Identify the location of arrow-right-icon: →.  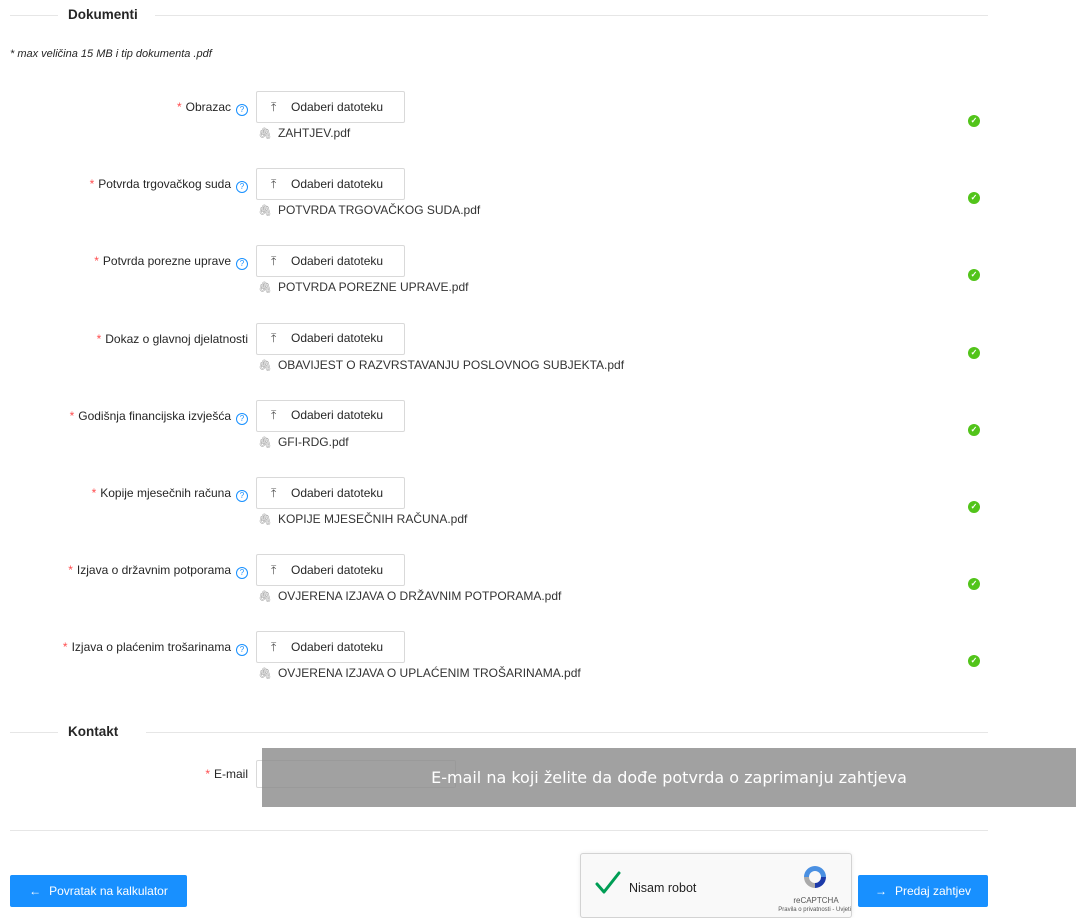
(880, 891).